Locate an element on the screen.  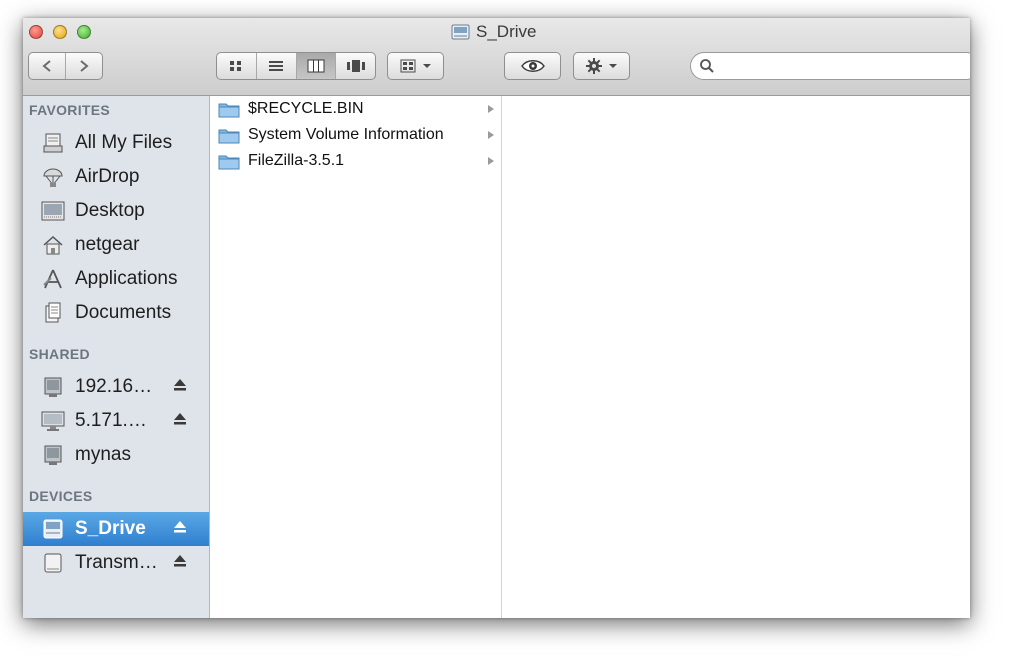
sidebar-item-applications: Applications is located at coordinates (116, 279).